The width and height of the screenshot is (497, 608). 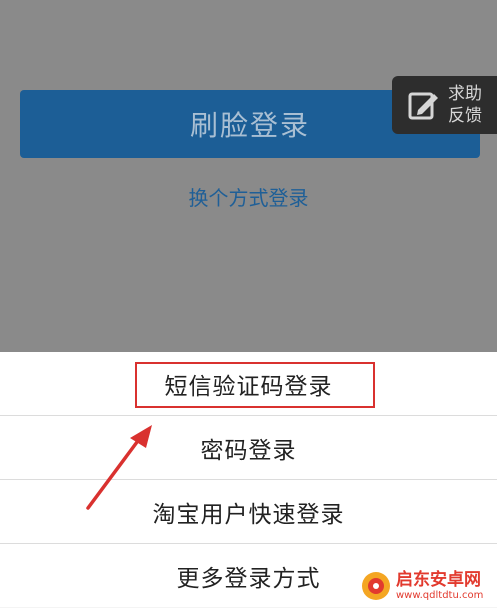 What do you see at coordinates (423, 106) in the screenshot?
I see `edit-note-icon` at bounding box center [423, 106].